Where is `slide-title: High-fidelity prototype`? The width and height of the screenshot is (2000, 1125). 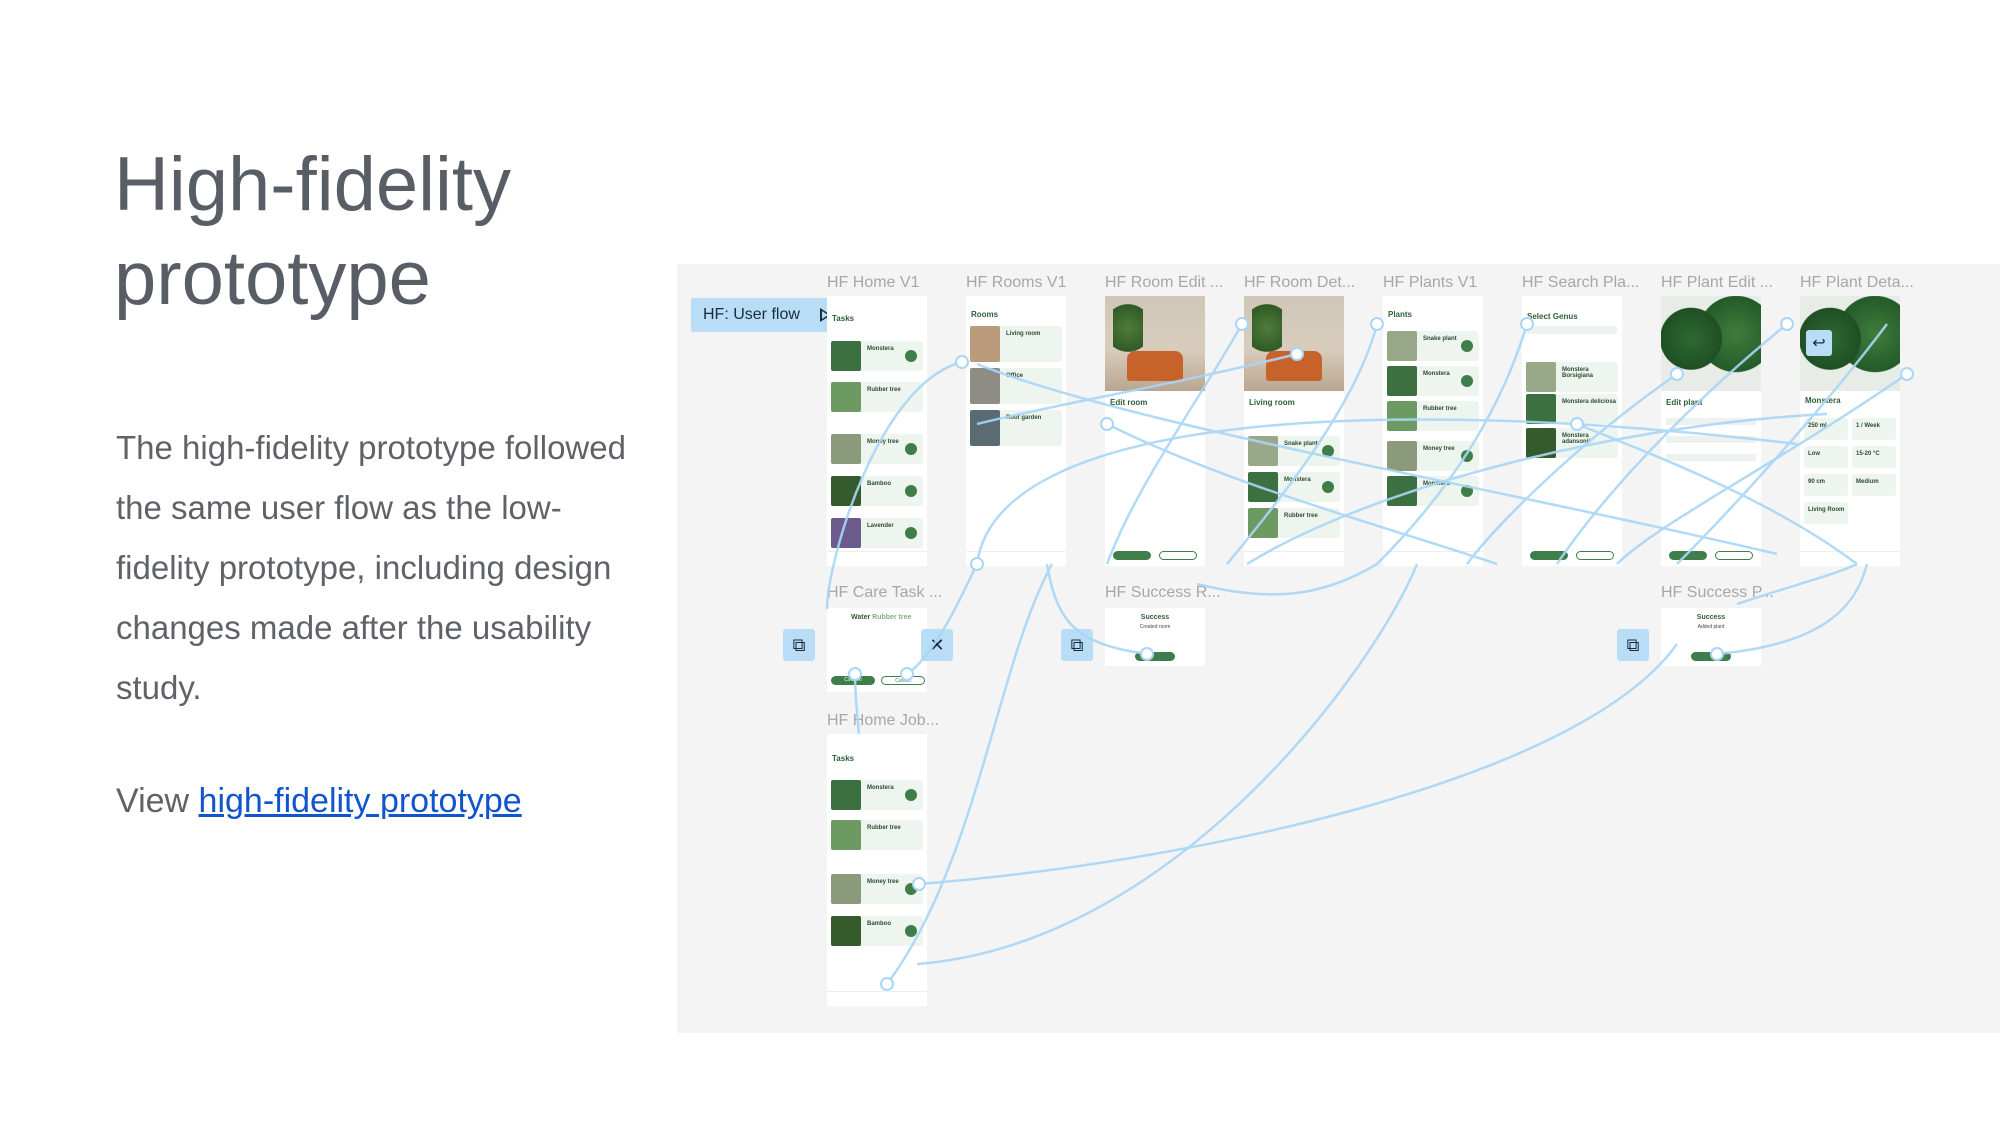 slide-title: High-fidelity prototype is located at coordinates (313, 231).